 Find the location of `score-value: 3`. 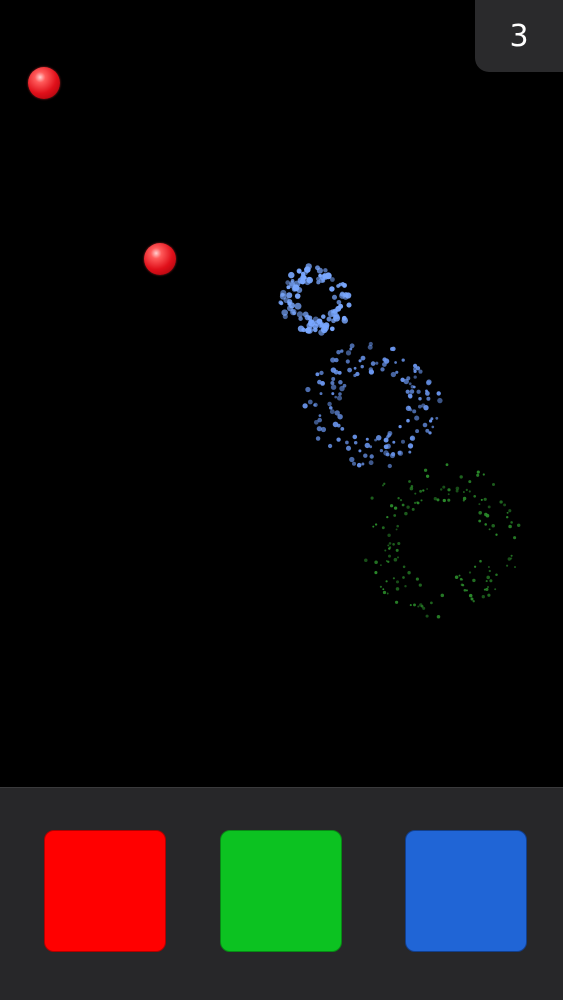

score-value: 3 is located at coordinates (519, 36).